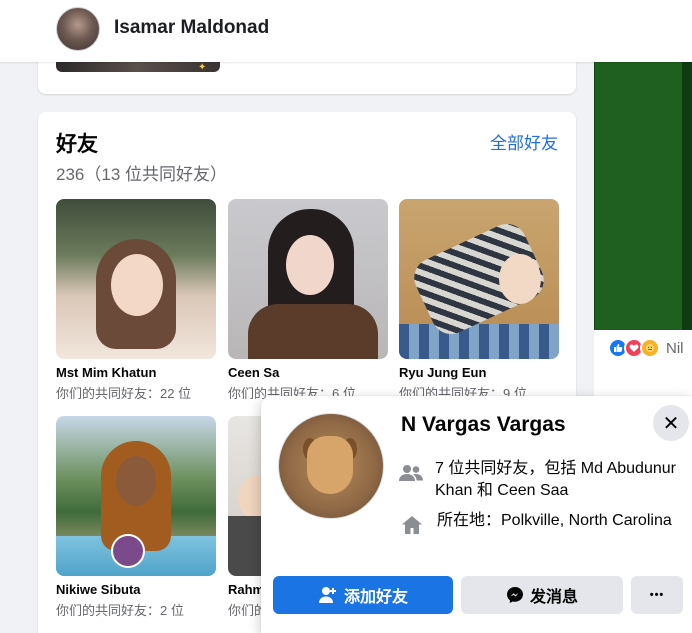 Image resolution: width=692 pixels, height=633 pixels. Describe the element at coordinates (141, 174) in the screenshot. I see `friends-count: 236（13 位共同好友）` at that location.